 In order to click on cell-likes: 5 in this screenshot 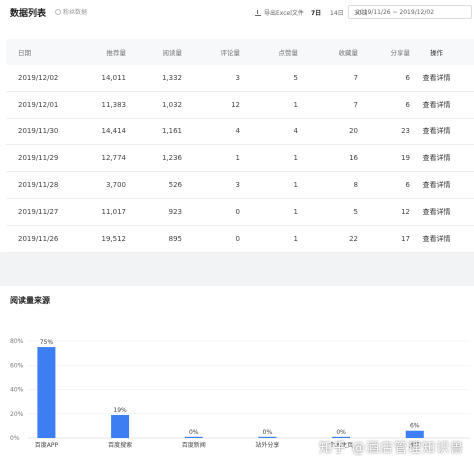, I will do `click(295, 77)`.